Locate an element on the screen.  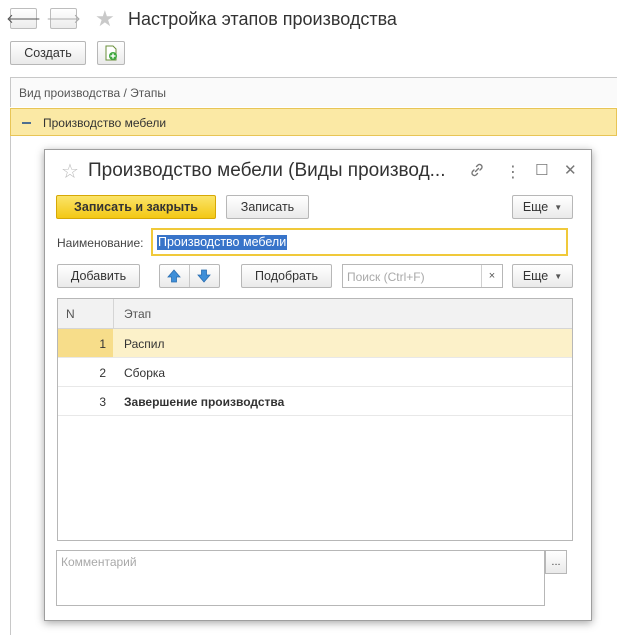
back-button: 🡐 is located at coordinates (23, 18).